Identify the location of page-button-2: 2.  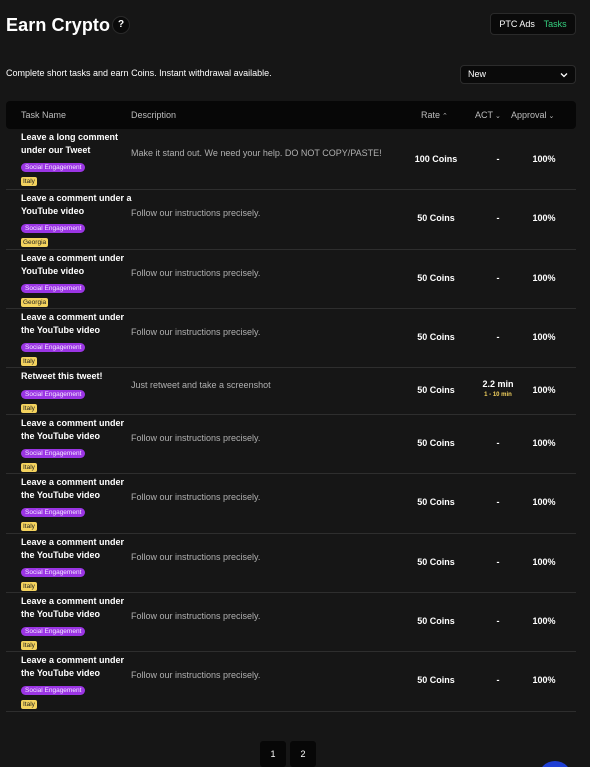
(303, 754).